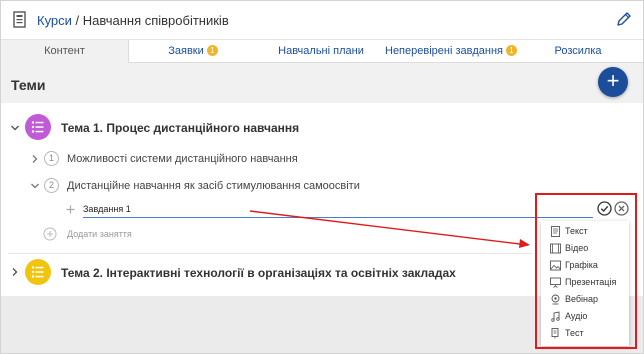 Image resolution: width=644 pixels, height=354 pixels. I want to click on lesson-number: 1, so click(51, 158).